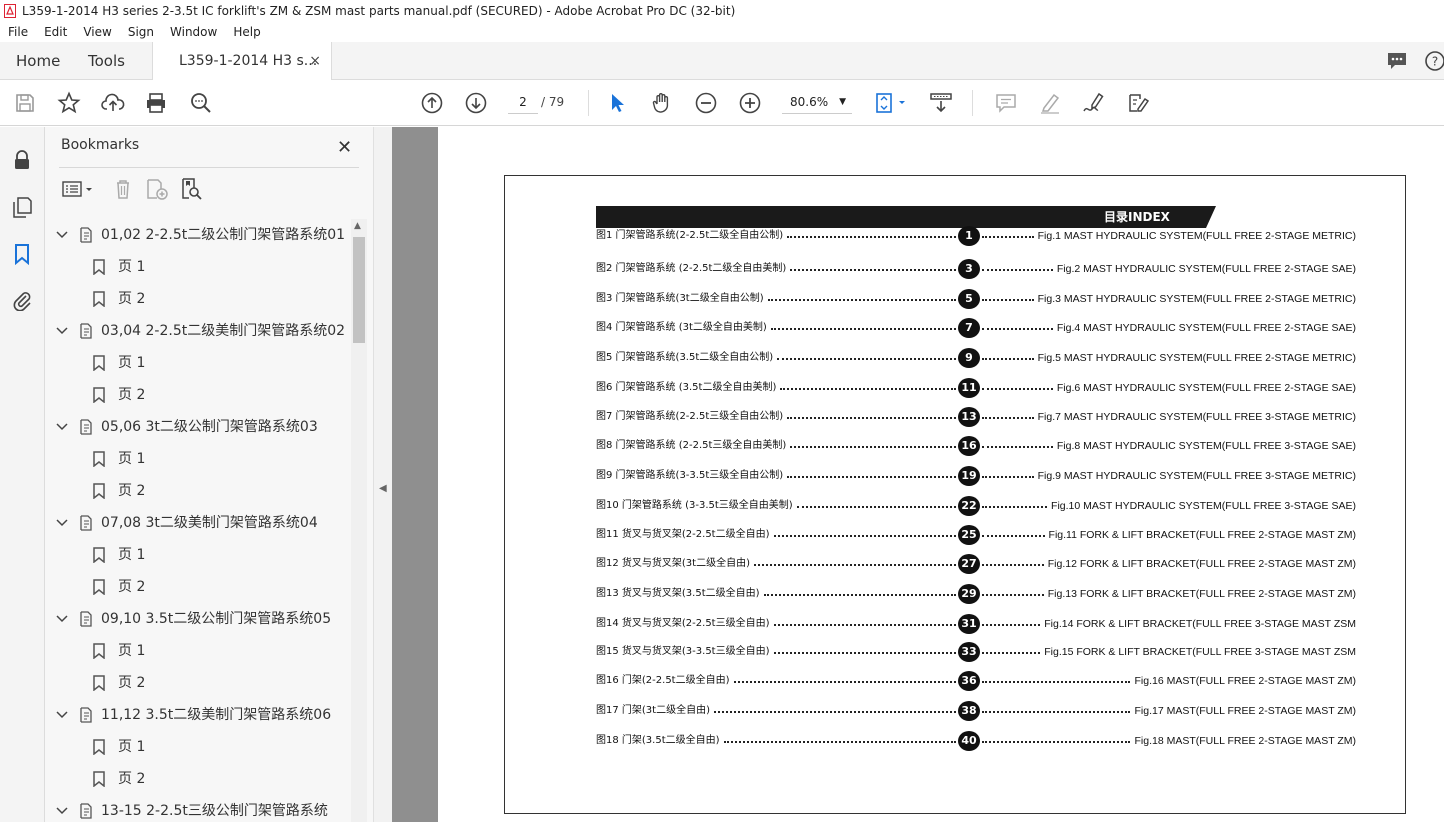 This screenshot has height=822, width=1444. I want to click on toc-entry-chinese-title: 图2 门架管路系统 (2-2.5t二级全自由美制), so click(691, 268).